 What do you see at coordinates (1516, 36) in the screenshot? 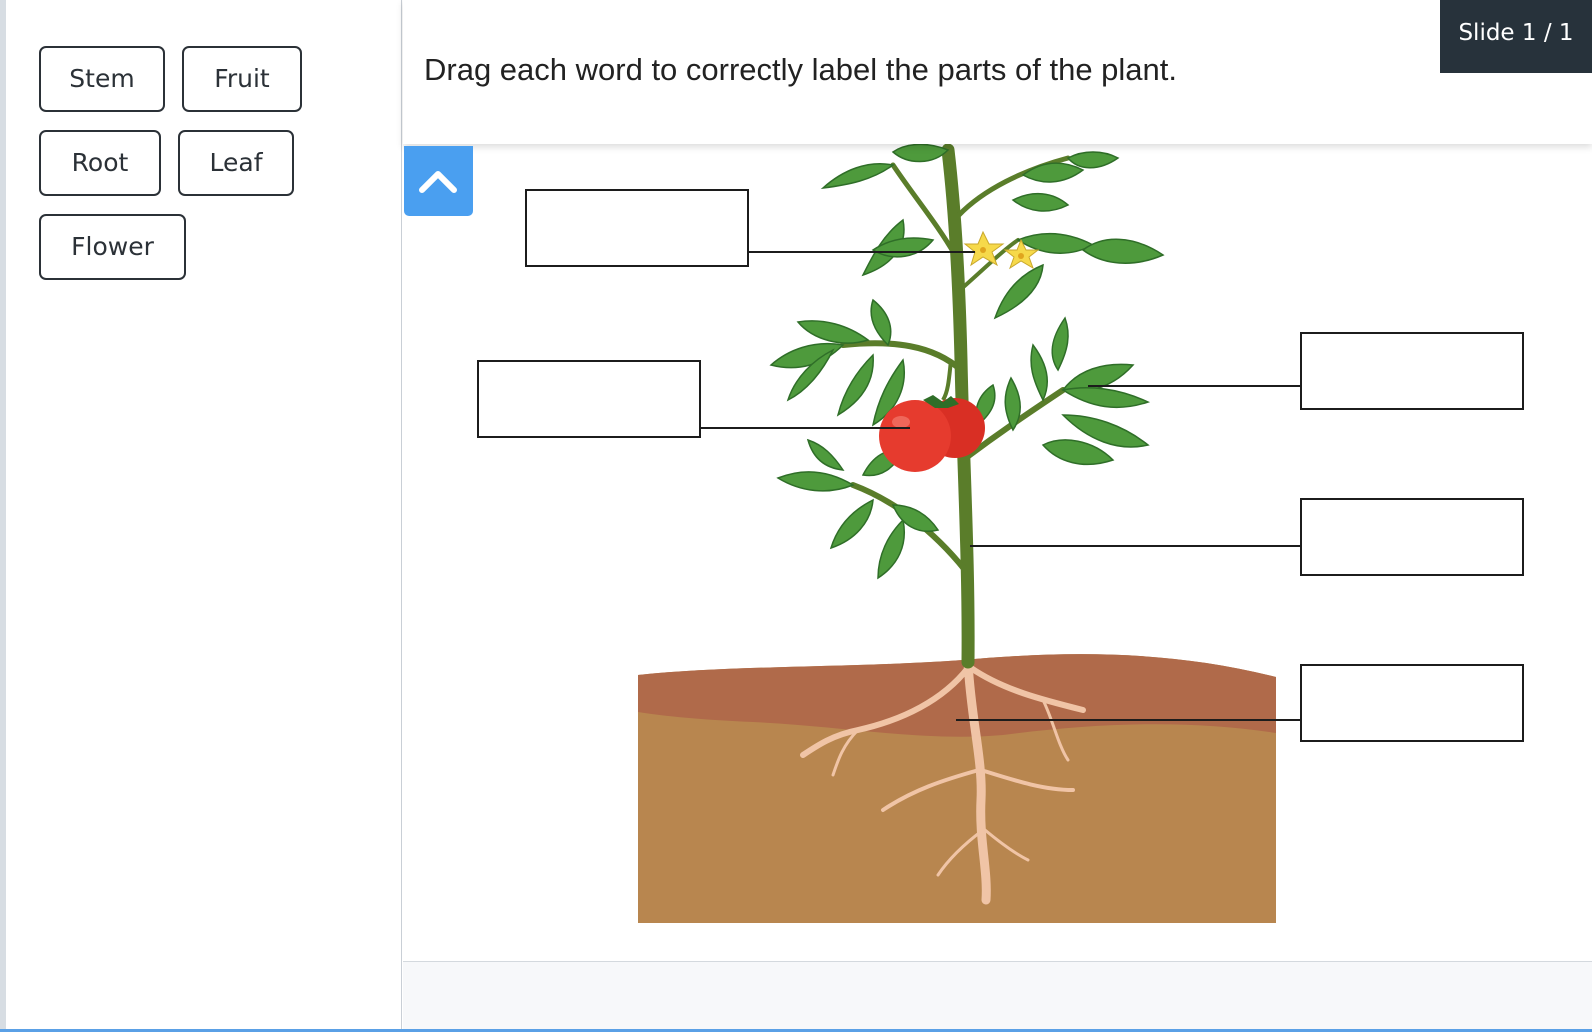
I see `slide-indicator: Slide 1 / 1` at bounding box center [1516, 36].